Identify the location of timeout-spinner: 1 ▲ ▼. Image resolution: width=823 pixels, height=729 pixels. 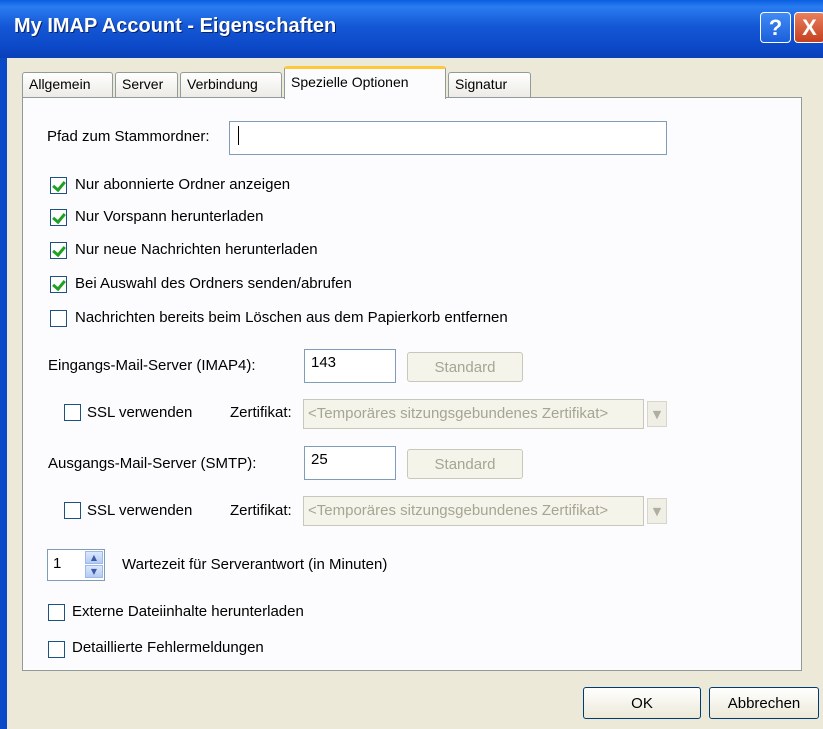
(76, 565).